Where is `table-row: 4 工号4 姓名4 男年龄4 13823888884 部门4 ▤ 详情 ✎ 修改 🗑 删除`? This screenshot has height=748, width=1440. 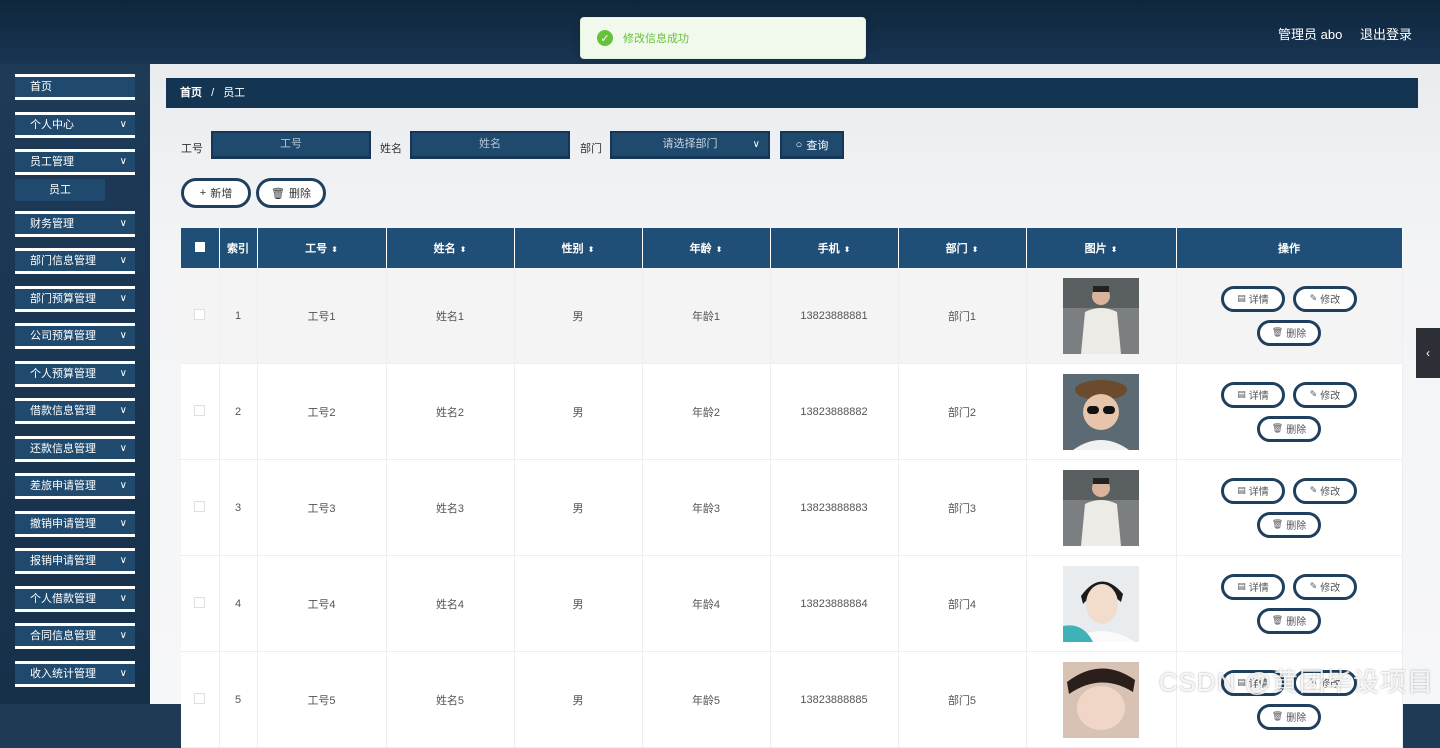
table-row: 4 工号4 姓名4 男年龄4 13823888884 部门4 ▤ 详情 ✎ 修改 🗑 删除 is located at coordinates (792, 603).